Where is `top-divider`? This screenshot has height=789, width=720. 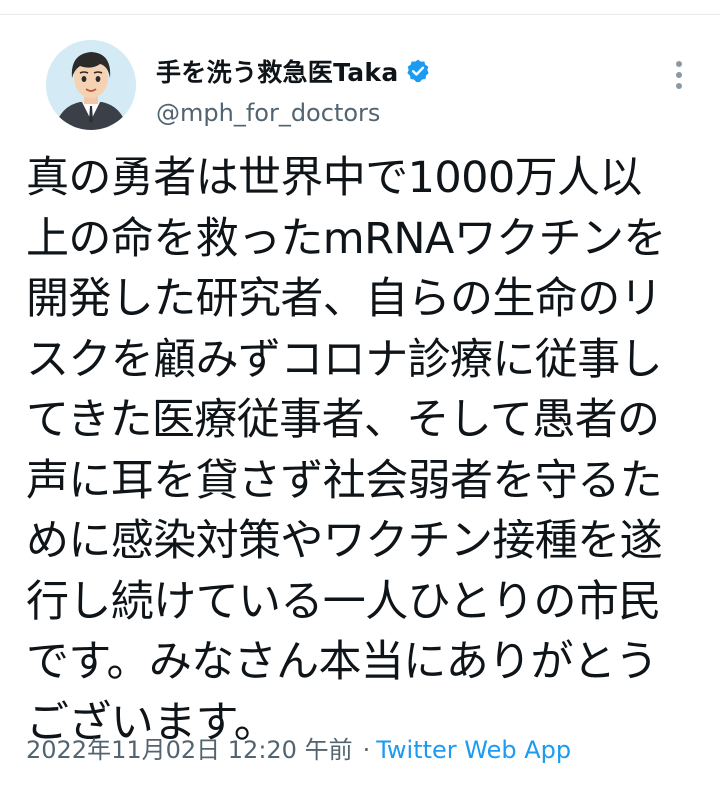
top-divider is located at coordinates (360, 7).